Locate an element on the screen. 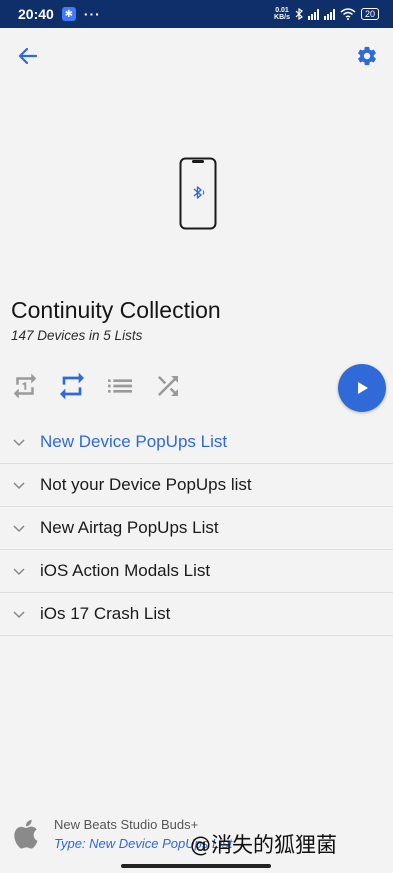 Image resolution: width=393 pixels, height=873 pixels. phone-icon is located at coordinates (198, 193).